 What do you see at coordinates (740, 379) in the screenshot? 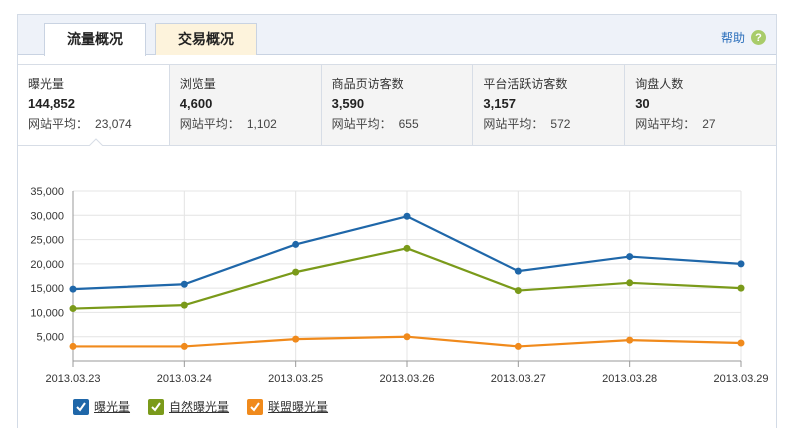
I see `x-tick-label: 2013.03.29` at bounding box center [740, 379].